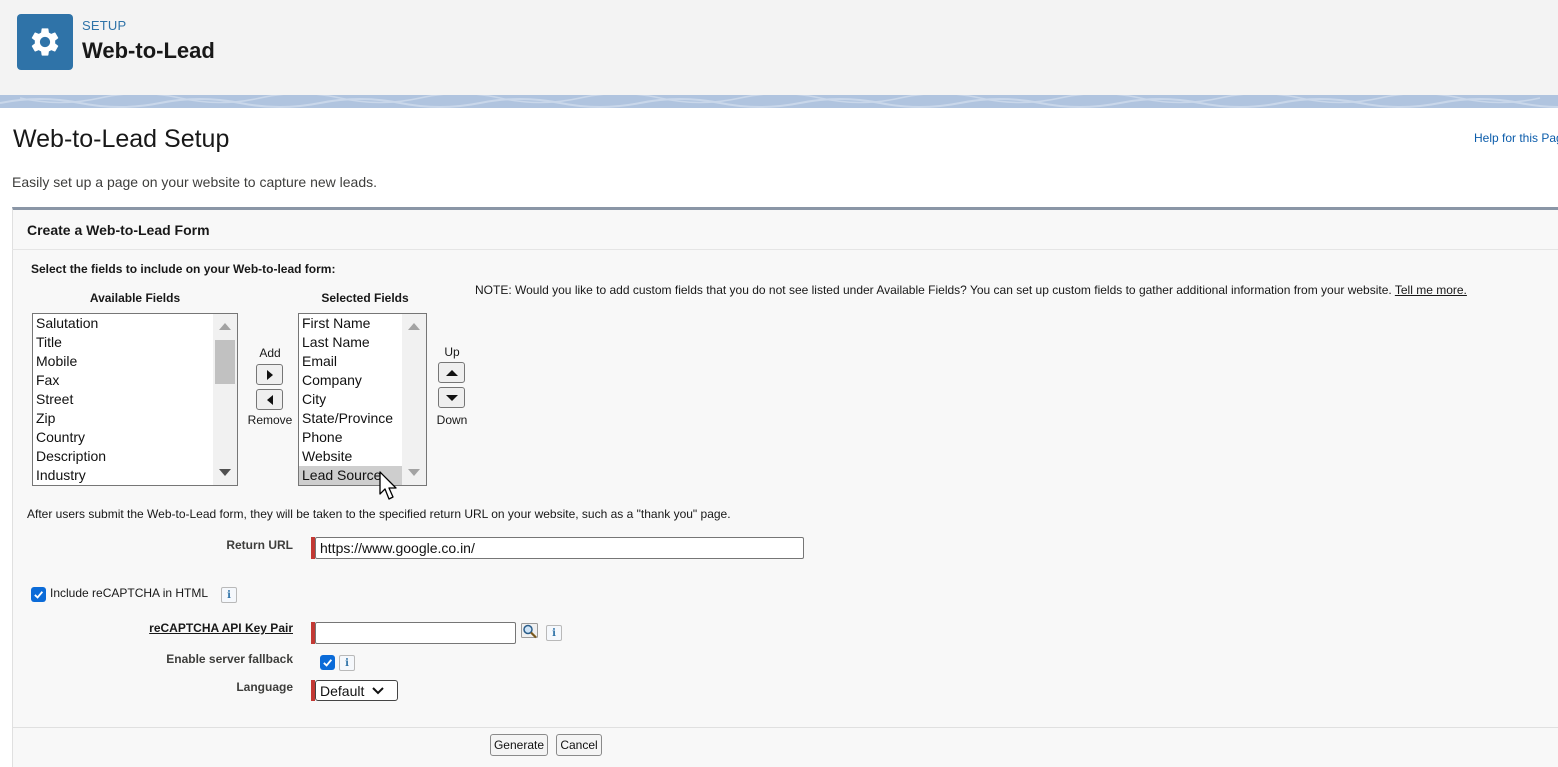  What do you see at coordinates (135, 456) in the screenshot?
I see `list-item: Description` at bounding box center [135, 456].